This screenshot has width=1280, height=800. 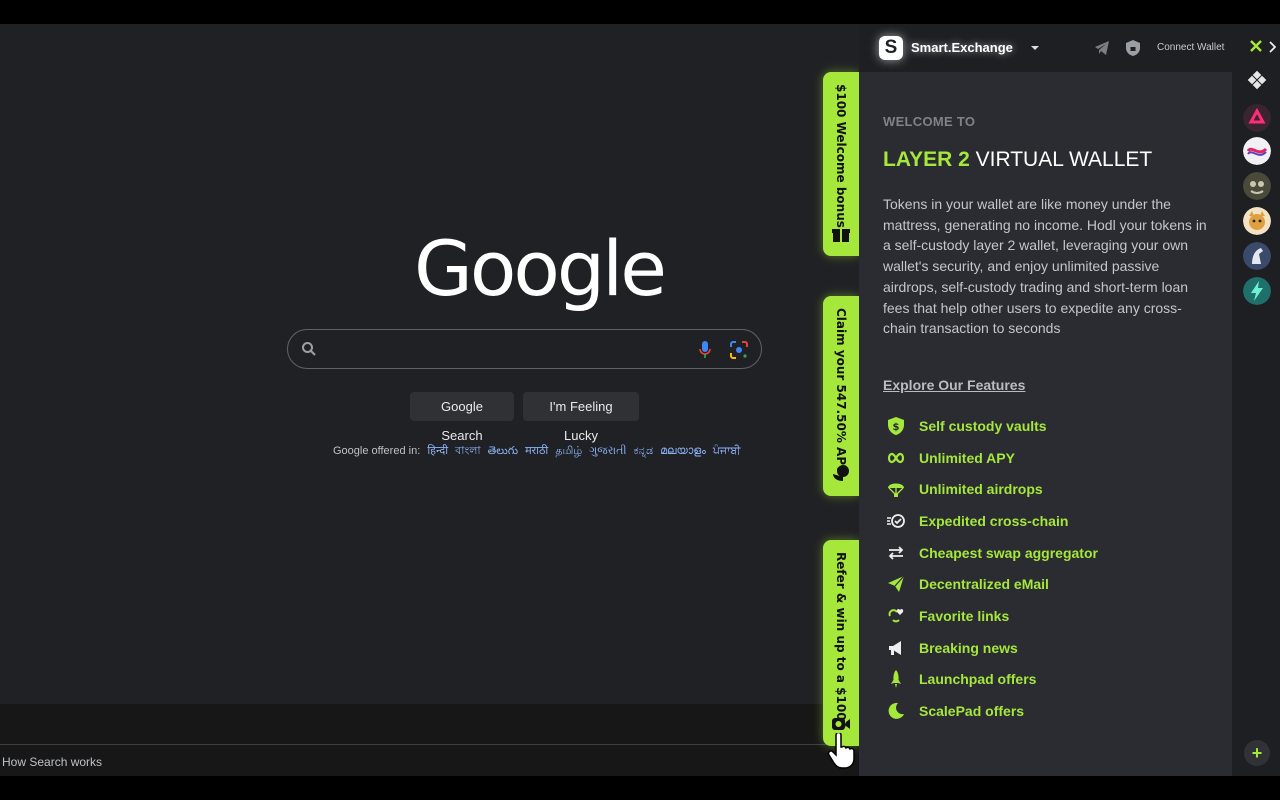 What do you see at coordinates (739, 350) in the screenshot?
I see `google-lens-icon` at bounding box center [739, 350].